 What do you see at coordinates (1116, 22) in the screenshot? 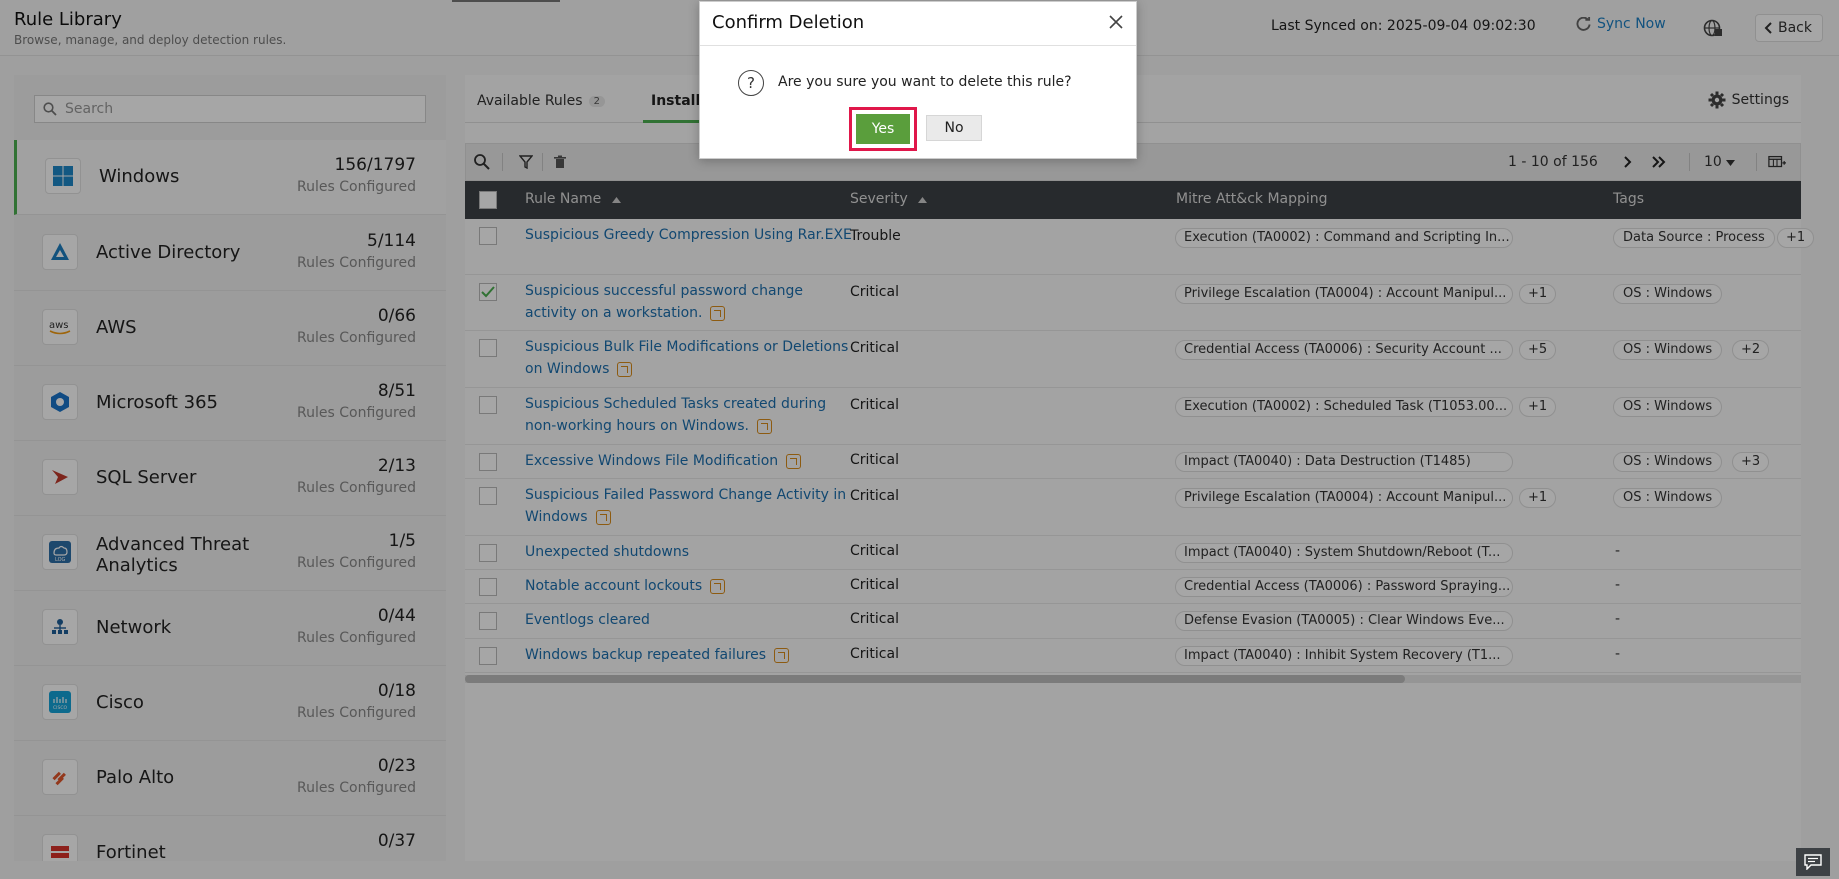
I see `close-icon` at bounding box center [1116, 22].